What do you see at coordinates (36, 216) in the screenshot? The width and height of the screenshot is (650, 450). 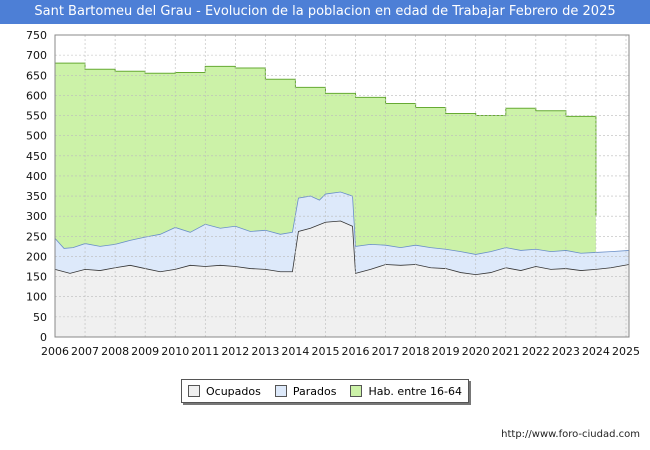 I see `y-tick-label: 300` at bounding box center [36, 216].